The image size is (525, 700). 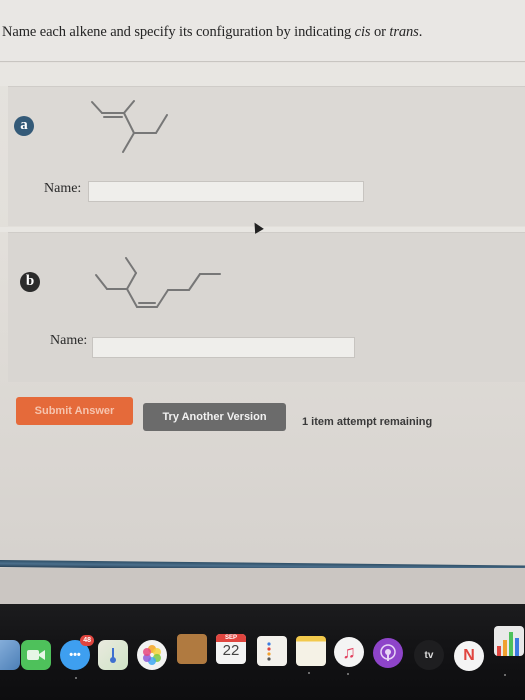 I want to click on finder-icon, so click(x=10, y=655).